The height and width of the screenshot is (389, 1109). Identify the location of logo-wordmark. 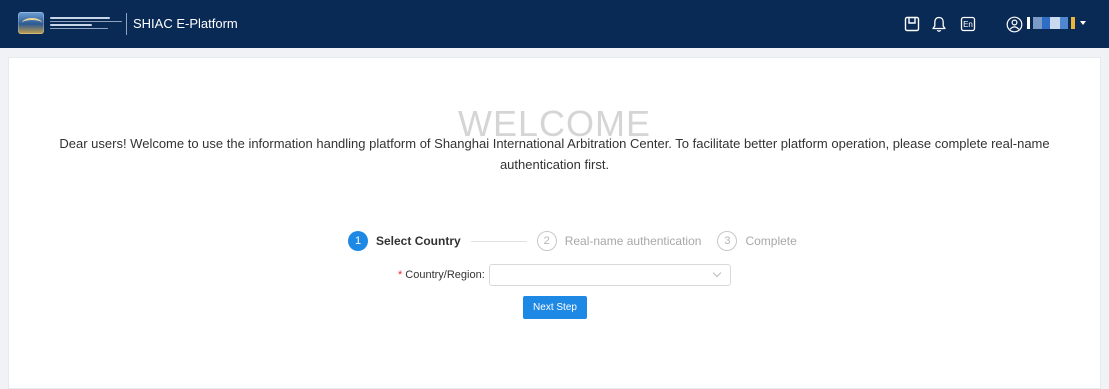
(86, 23).